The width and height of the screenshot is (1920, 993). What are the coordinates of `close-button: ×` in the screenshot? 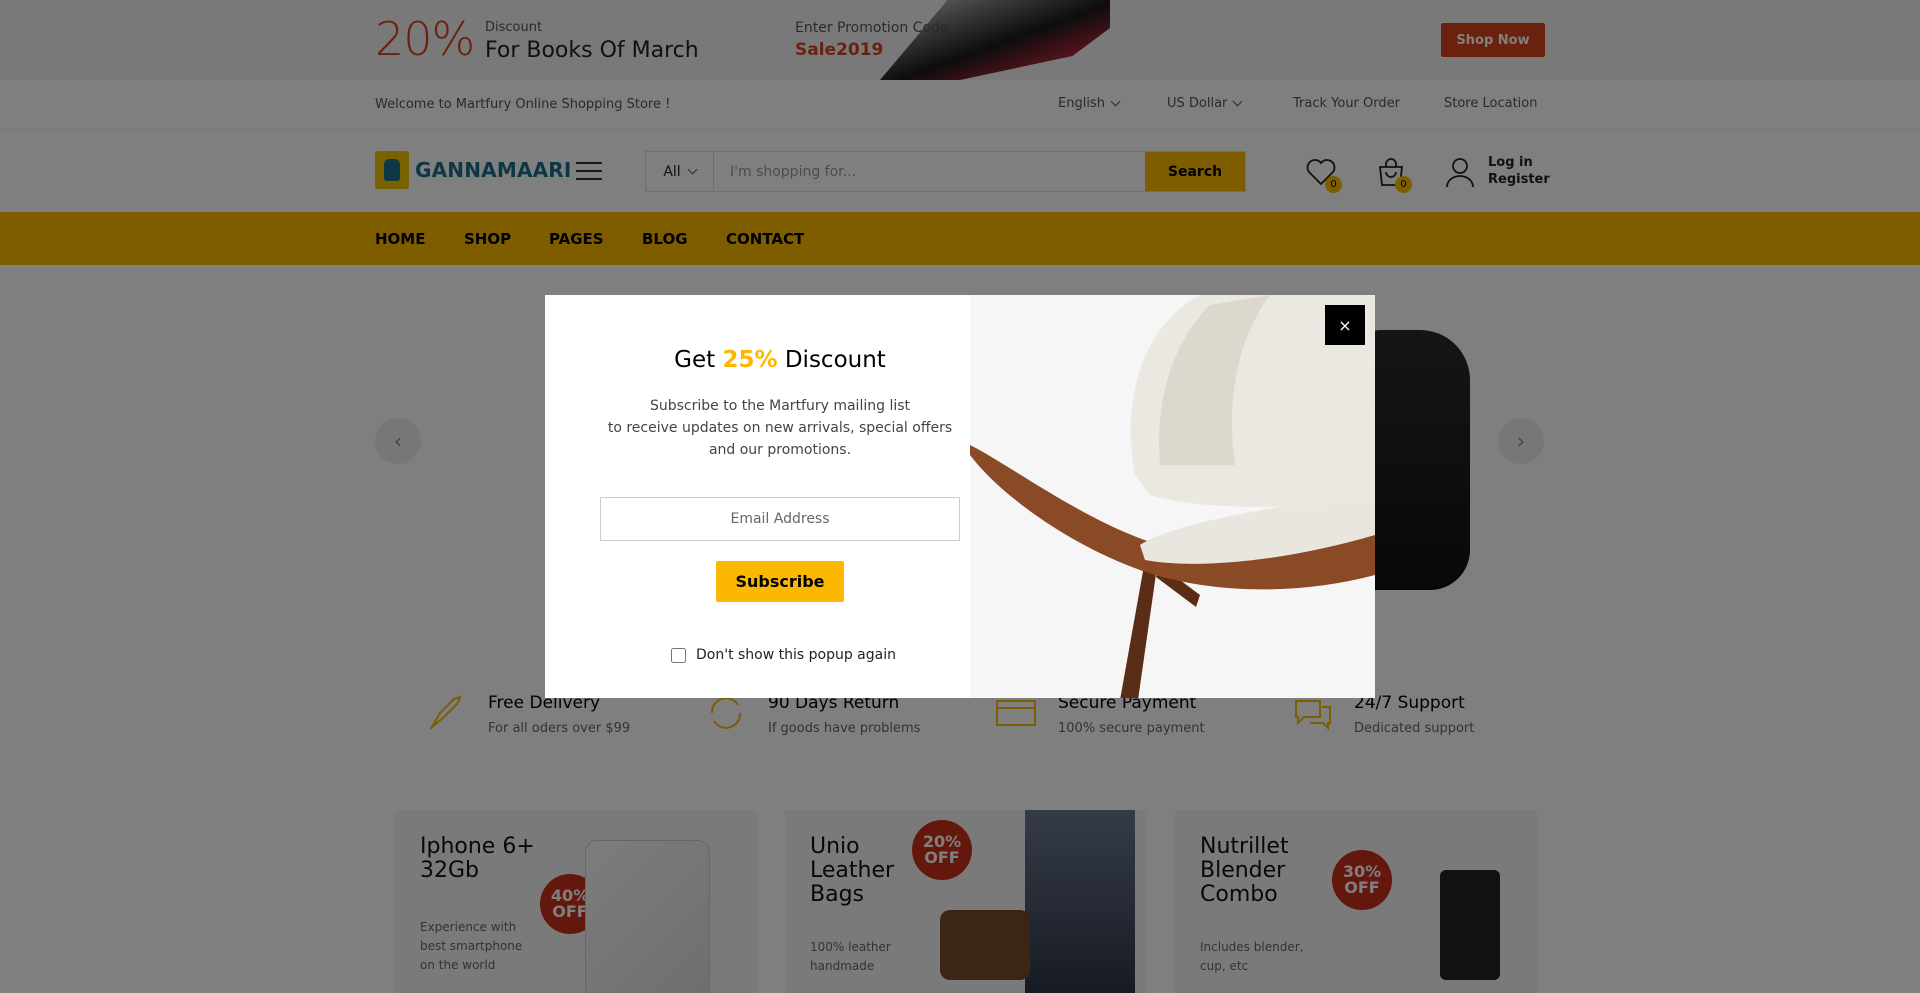 It's located at (1345, 325).